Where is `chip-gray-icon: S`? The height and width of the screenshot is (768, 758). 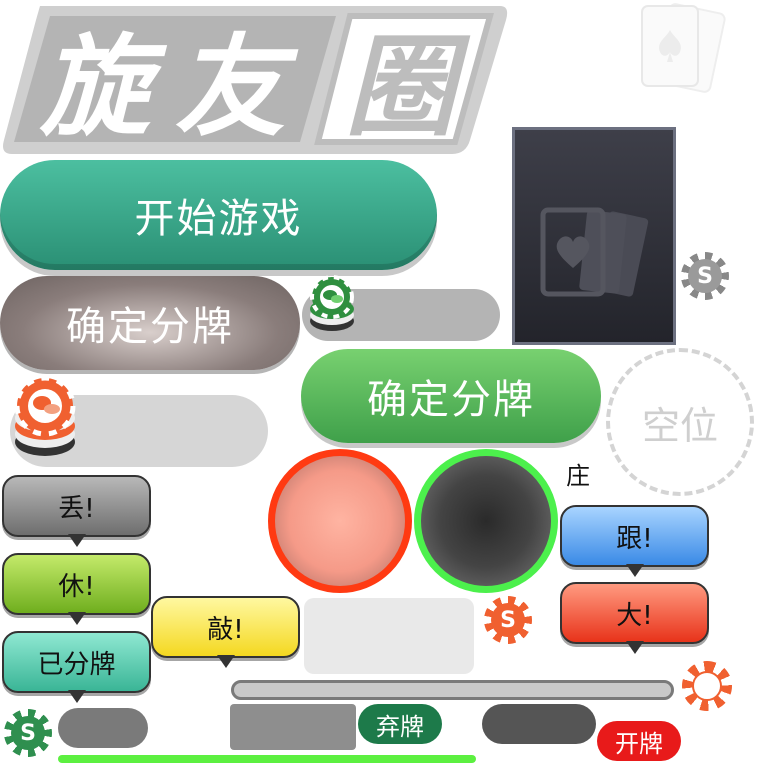 chip-gray-icon: S is located at coordinates (705, 276).